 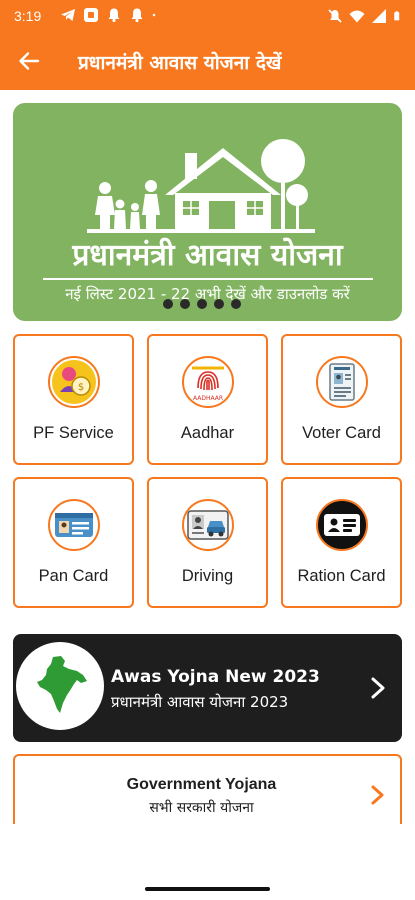 I want to click on page-title: प्रधानमंत्री आवास योजना देखें, so click(x=180, y=63).